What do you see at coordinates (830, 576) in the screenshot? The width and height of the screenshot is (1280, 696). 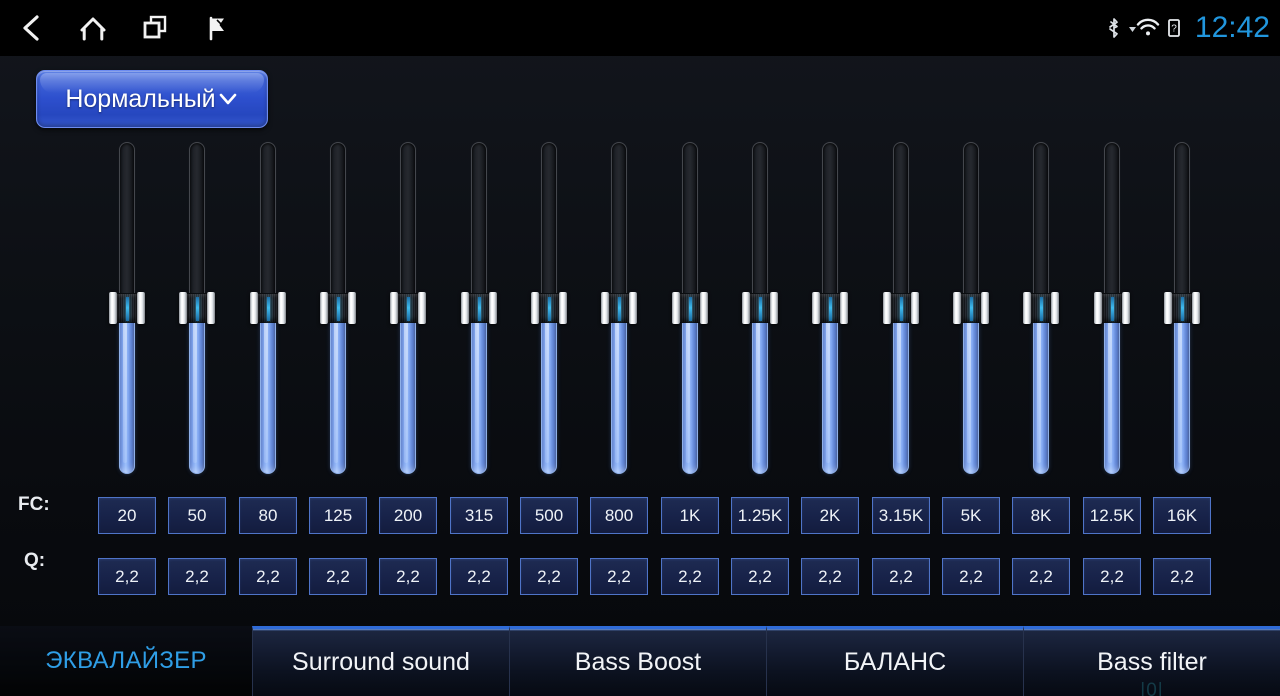 I see `q-cell-2K: 2,2` at bounding box center [830, 576].